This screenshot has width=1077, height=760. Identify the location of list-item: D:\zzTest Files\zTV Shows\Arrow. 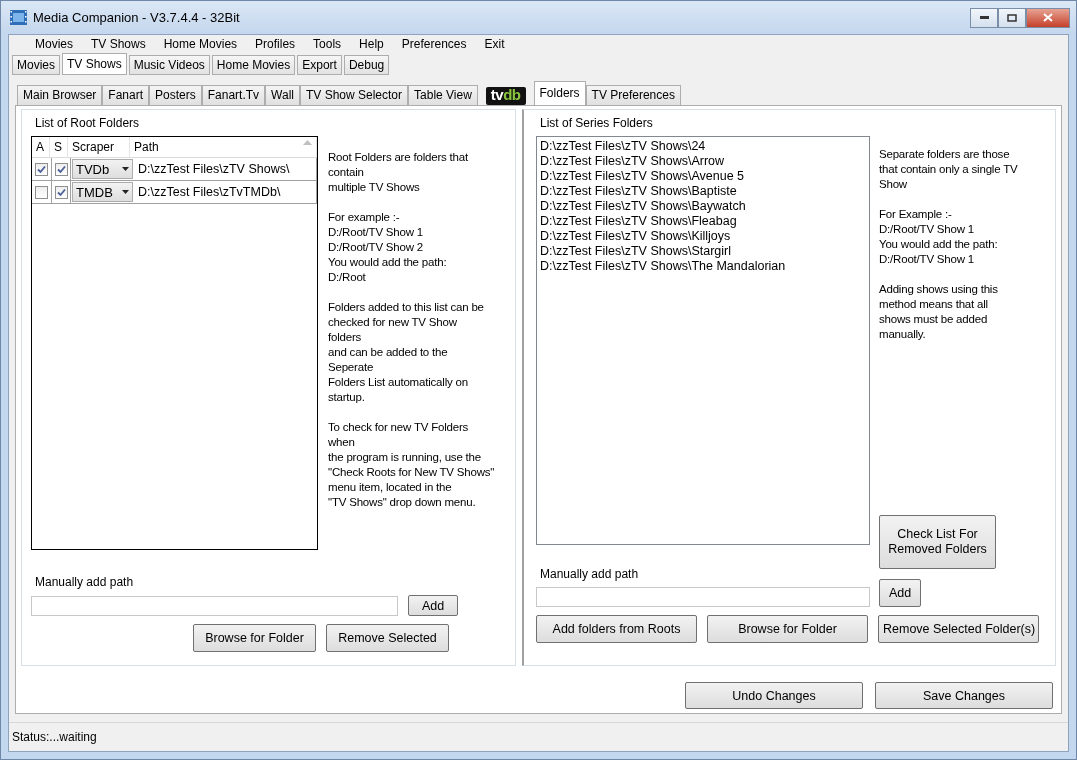
(703, 161).